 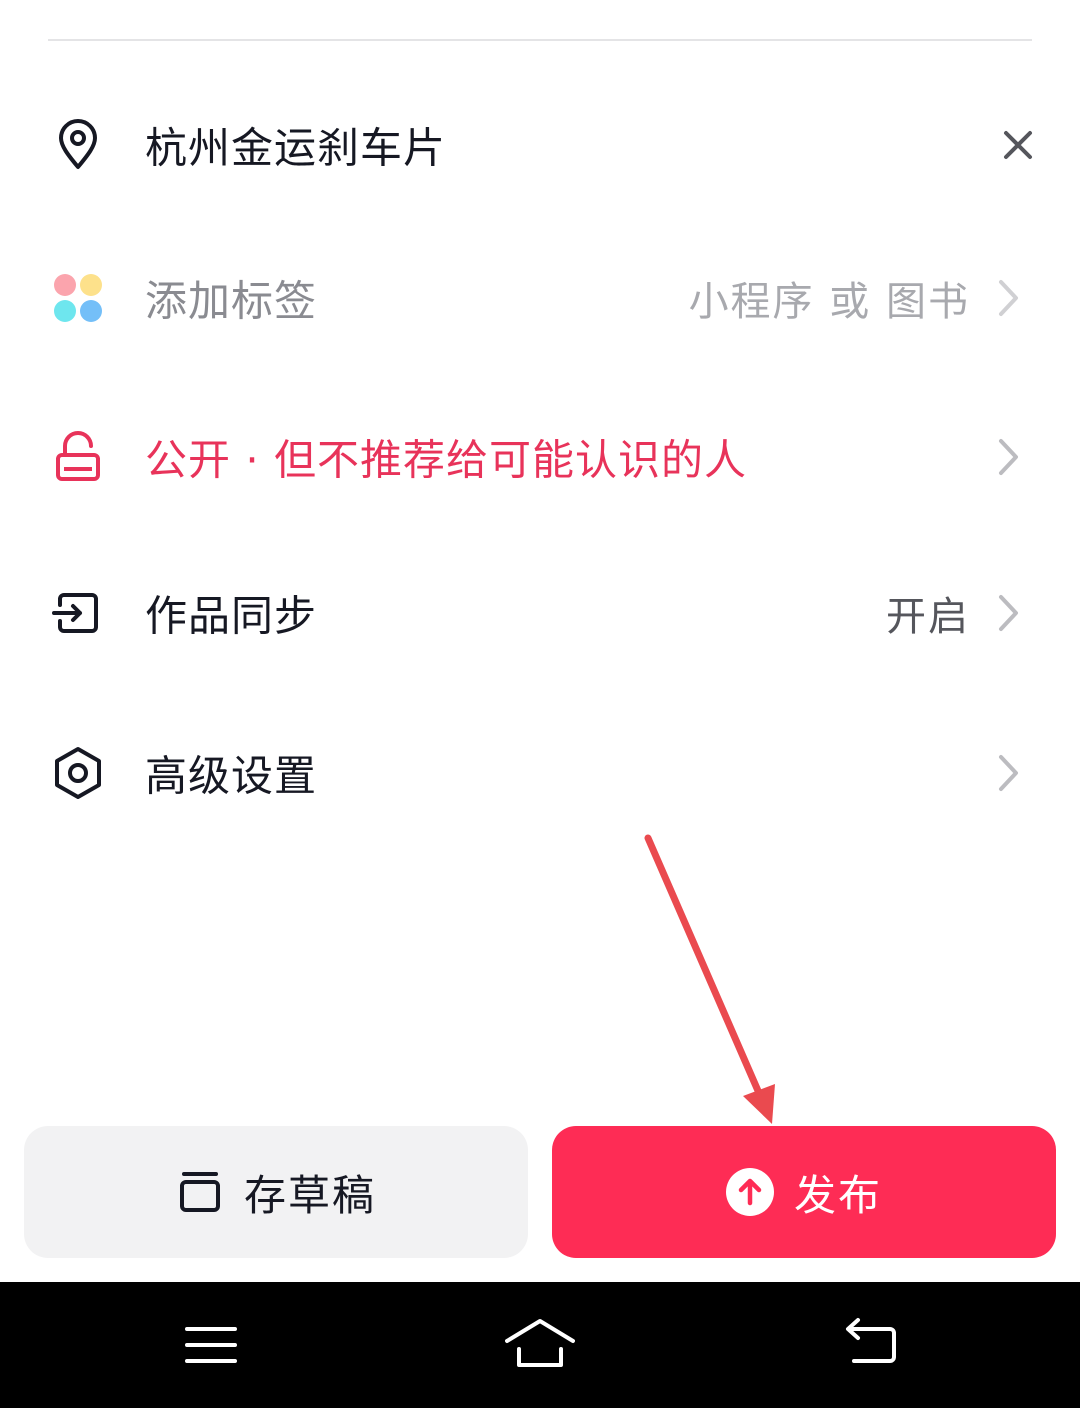 What do you see at coordinates (78, 457) in the screenshot?
I see `unlock-icon` at bounding box center [78, 457].